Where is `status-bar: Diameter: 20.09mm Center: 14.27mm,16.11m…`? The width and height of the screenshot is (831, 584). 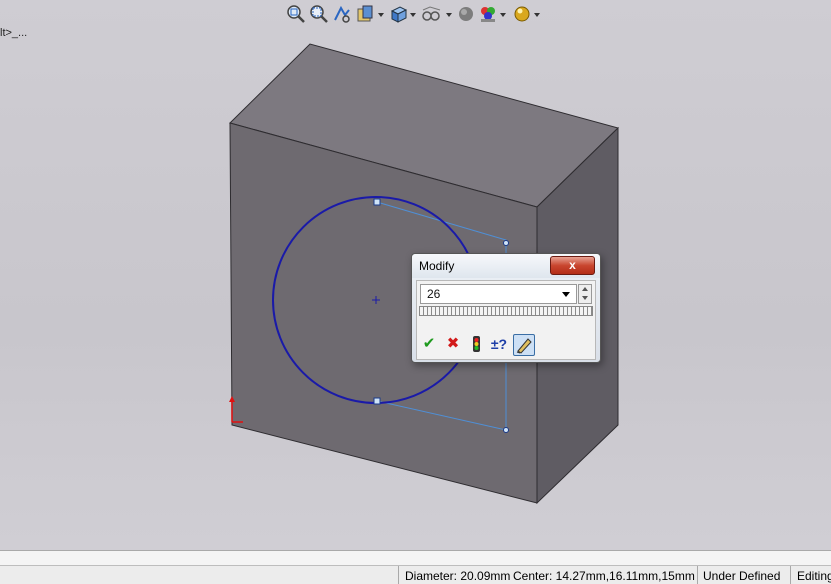 status-bar: Diameter: 20.09mm Center: 14.27mm,16.11m… is located at coordinates (415, 567).